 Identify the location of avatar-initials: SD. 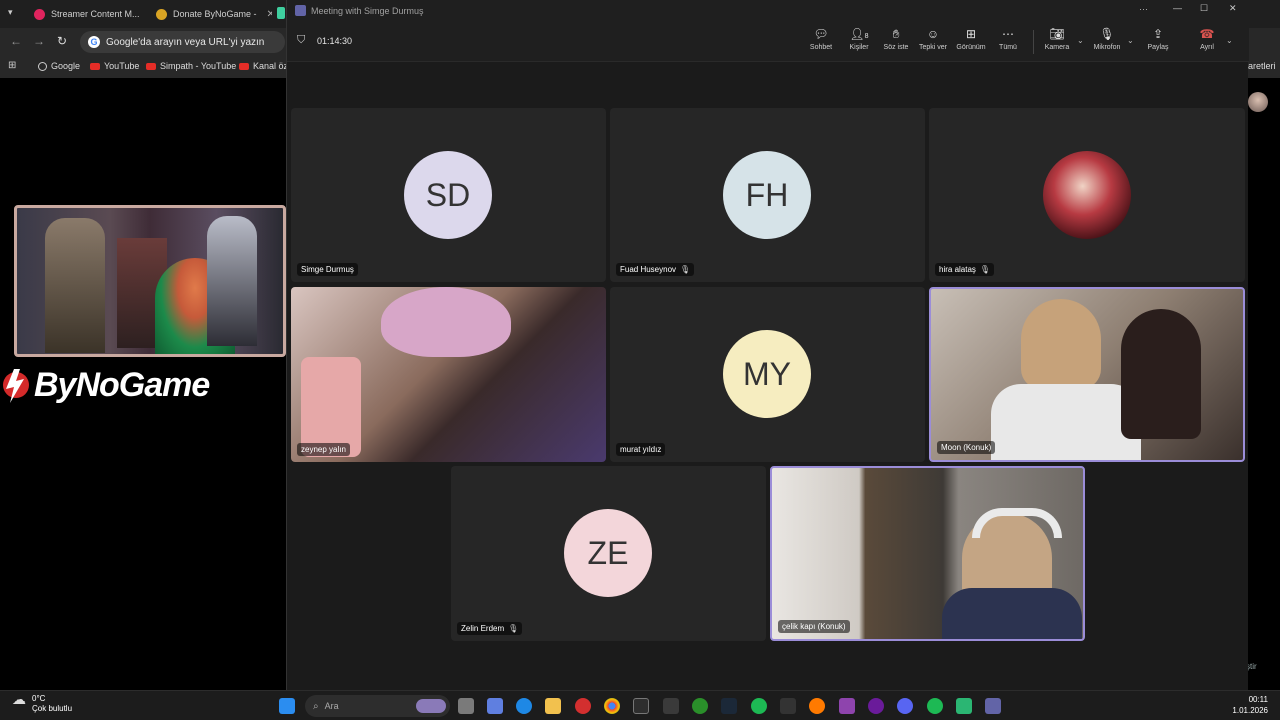
(448, 194).